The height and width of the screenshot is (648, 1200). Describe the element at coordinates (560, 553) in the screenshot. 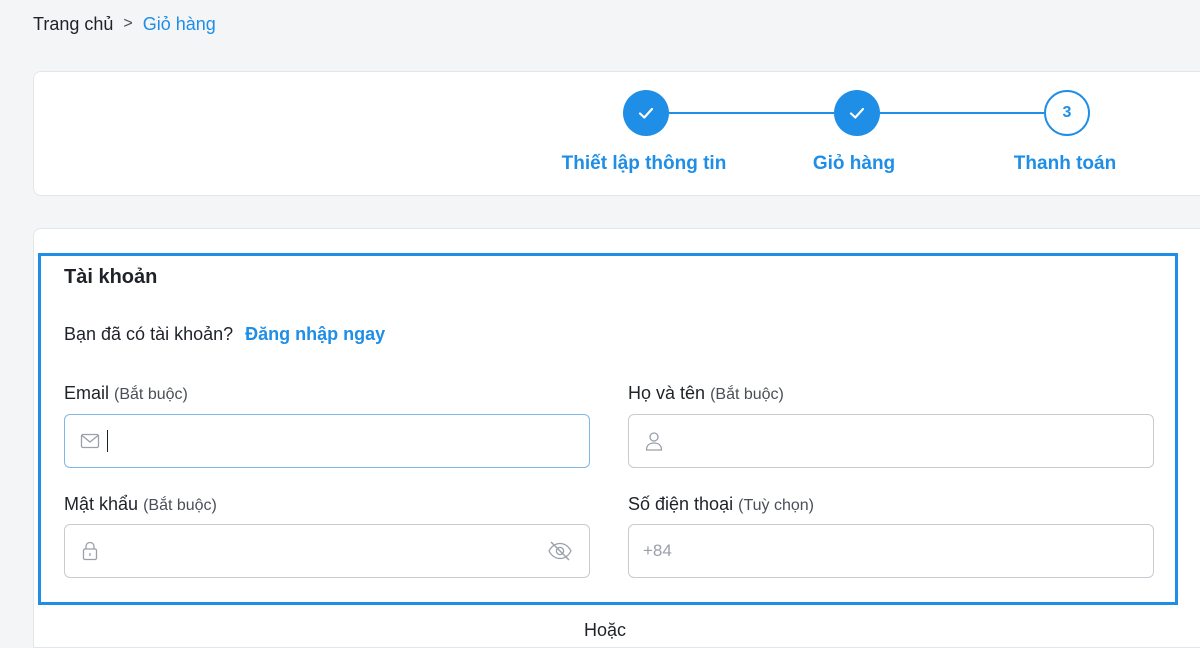

I see `eye-off-icon` at that location.